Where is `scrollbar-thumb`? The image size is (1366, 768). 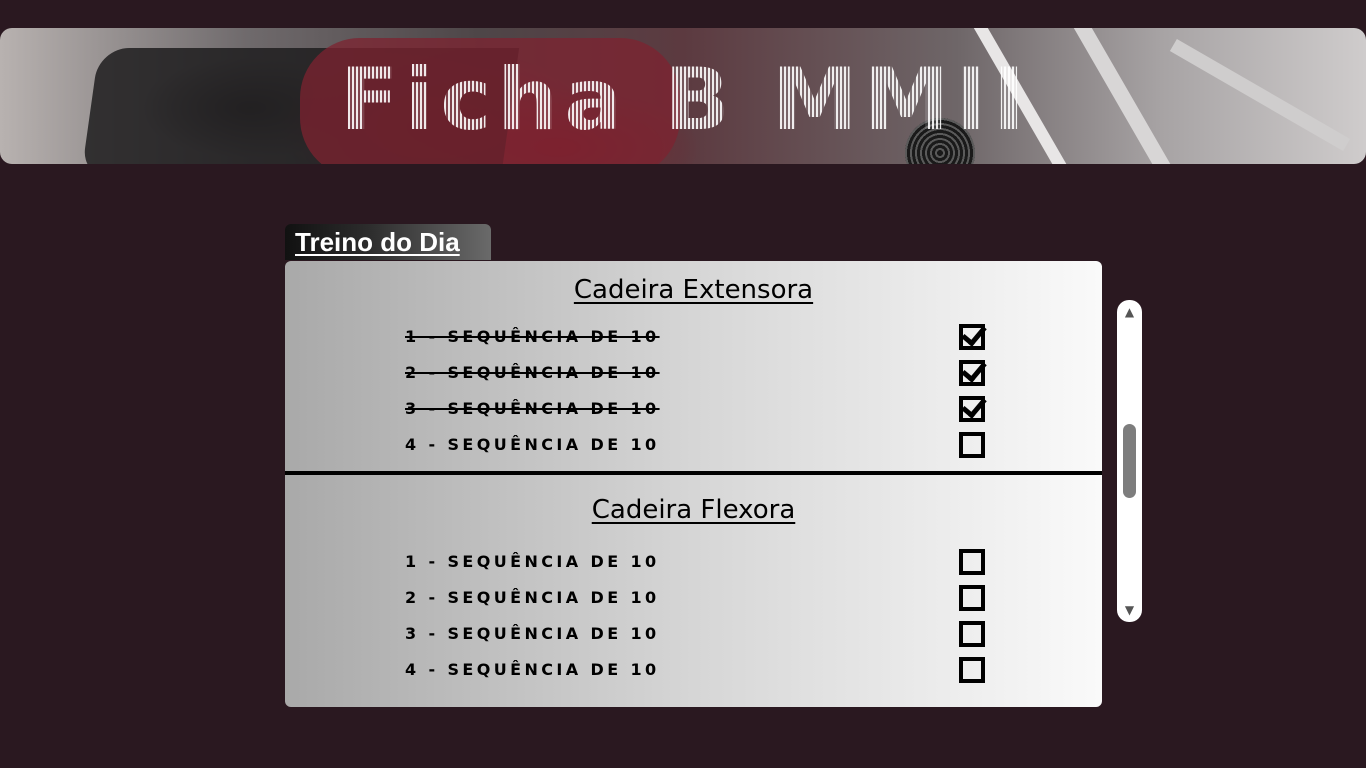
scrollbar-thumb is located at coordinates (1129, 461).